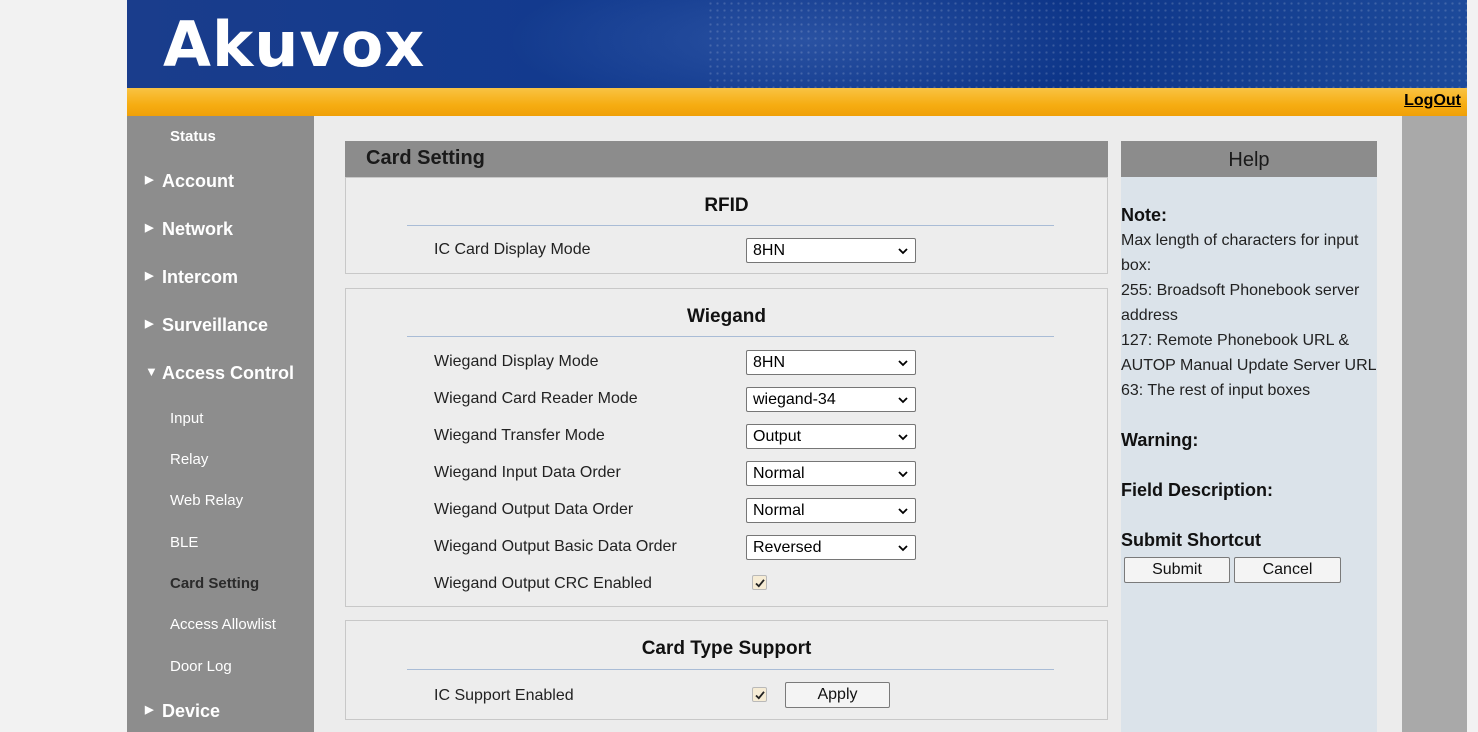 This screenshot has width=1478, height=732. I want to click on sidebar-item-label: Intercom, so click(200, 277).